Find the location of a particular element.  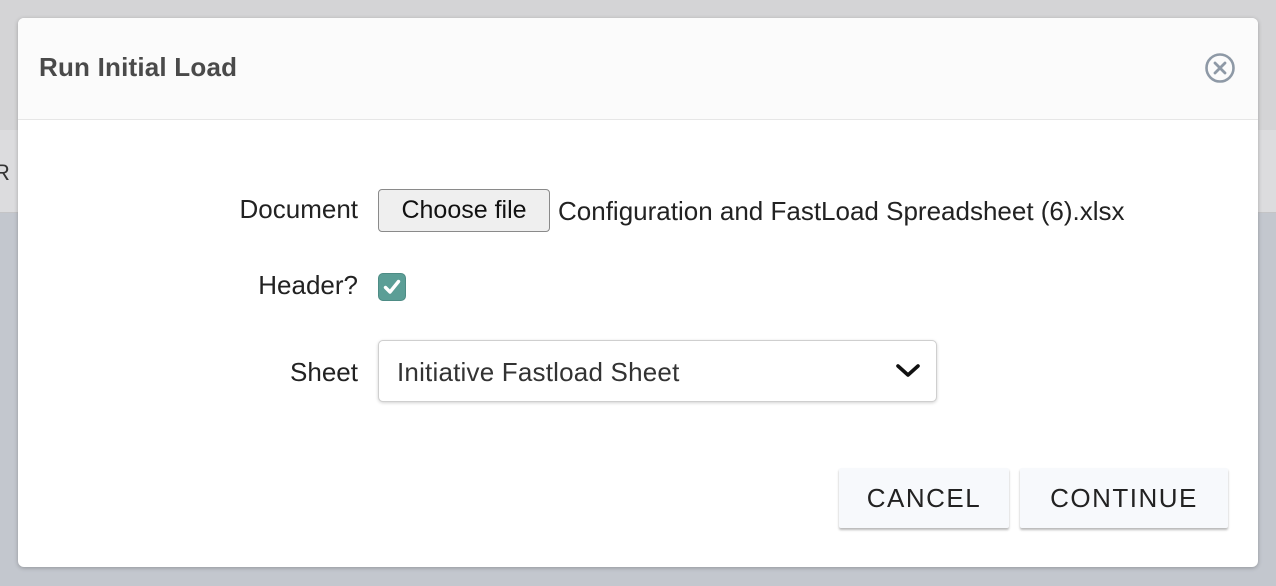

close-button is located at coordinates (1220, 68).